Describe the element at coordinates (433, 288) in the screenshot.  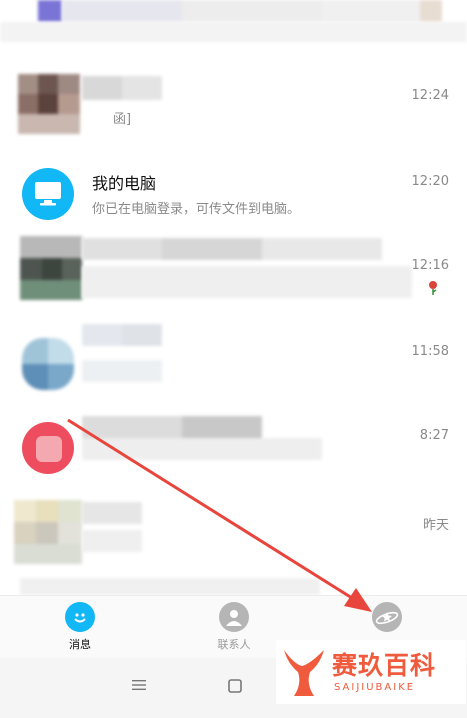
I see `rose-emoji-icon` at that location.